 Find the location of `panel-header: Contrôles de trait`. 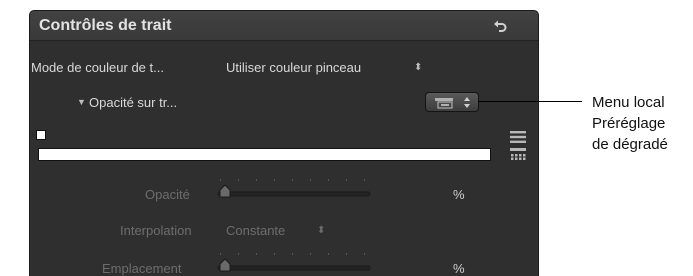

panel-header: Contrôles de trait is located at coordinates (284, 26).